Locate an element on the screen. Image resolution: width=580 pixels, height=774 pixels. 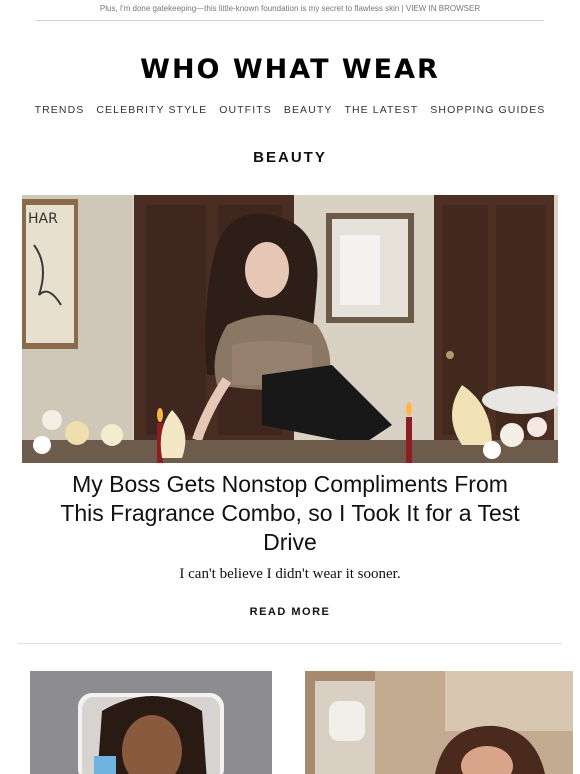
brand-logo: WHO WHAT WEAR is located at coordinates (290, 69).